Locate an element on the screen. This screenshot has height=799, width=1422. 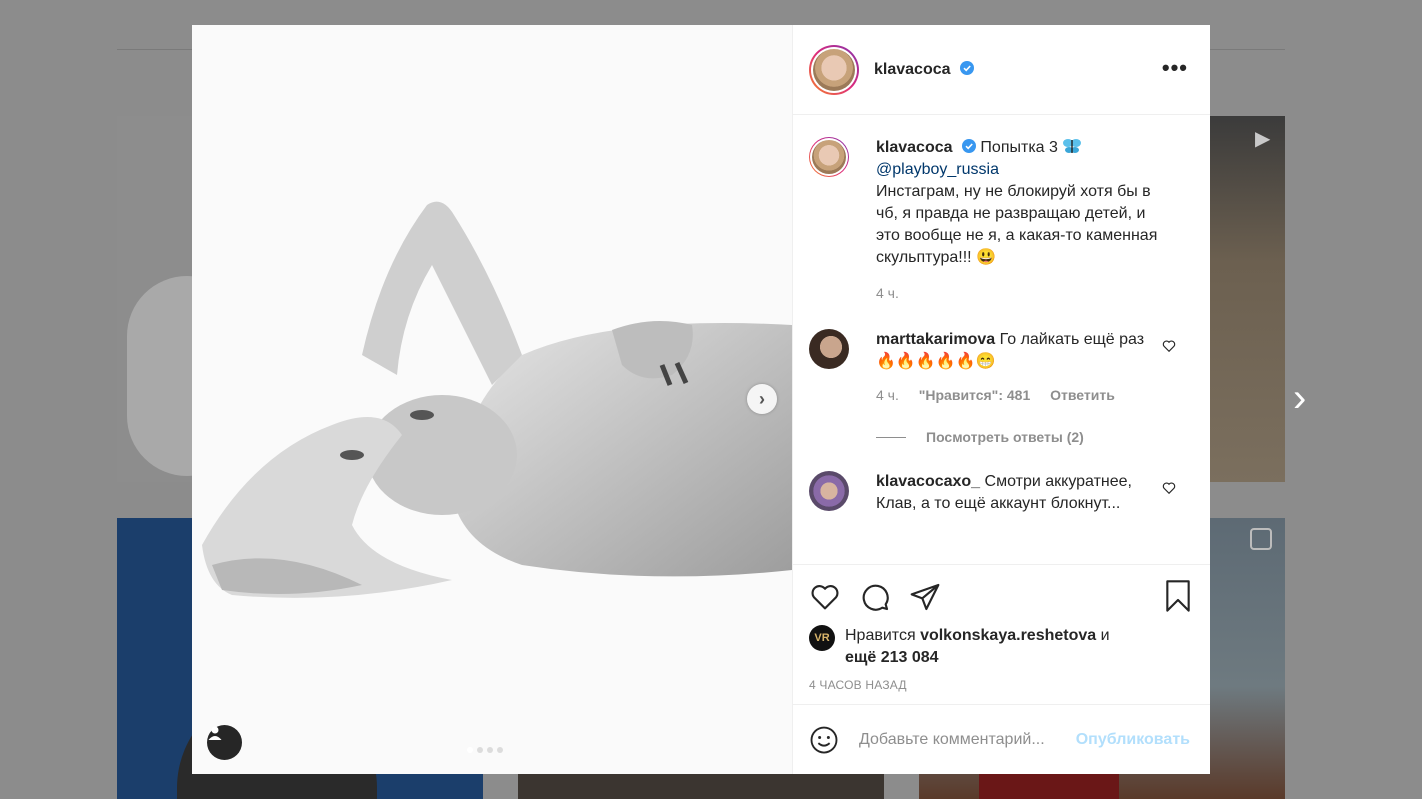
comment-time: 4 ч. is located at coordinates (887, 395).